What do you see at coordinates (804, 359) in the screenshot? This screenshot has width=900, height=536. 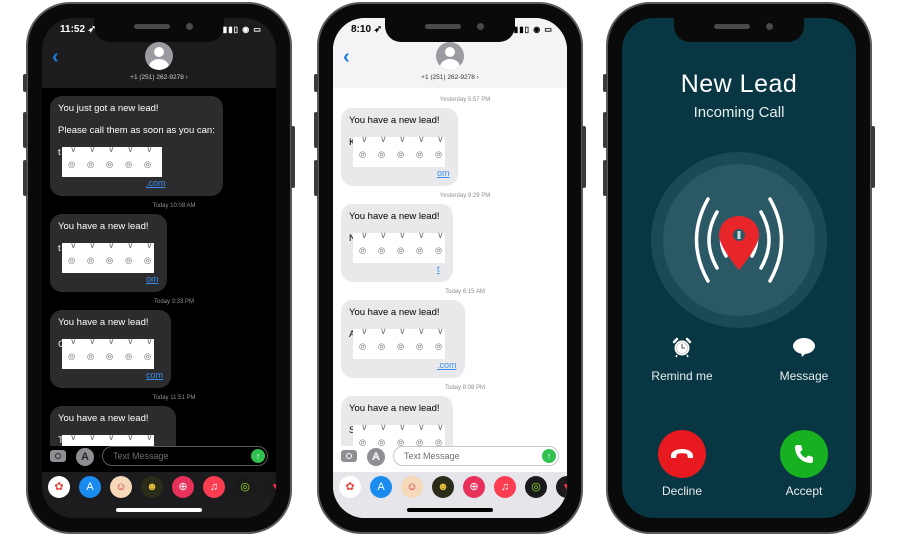 I see `message-action: Message` at bounding box center [804, 359].